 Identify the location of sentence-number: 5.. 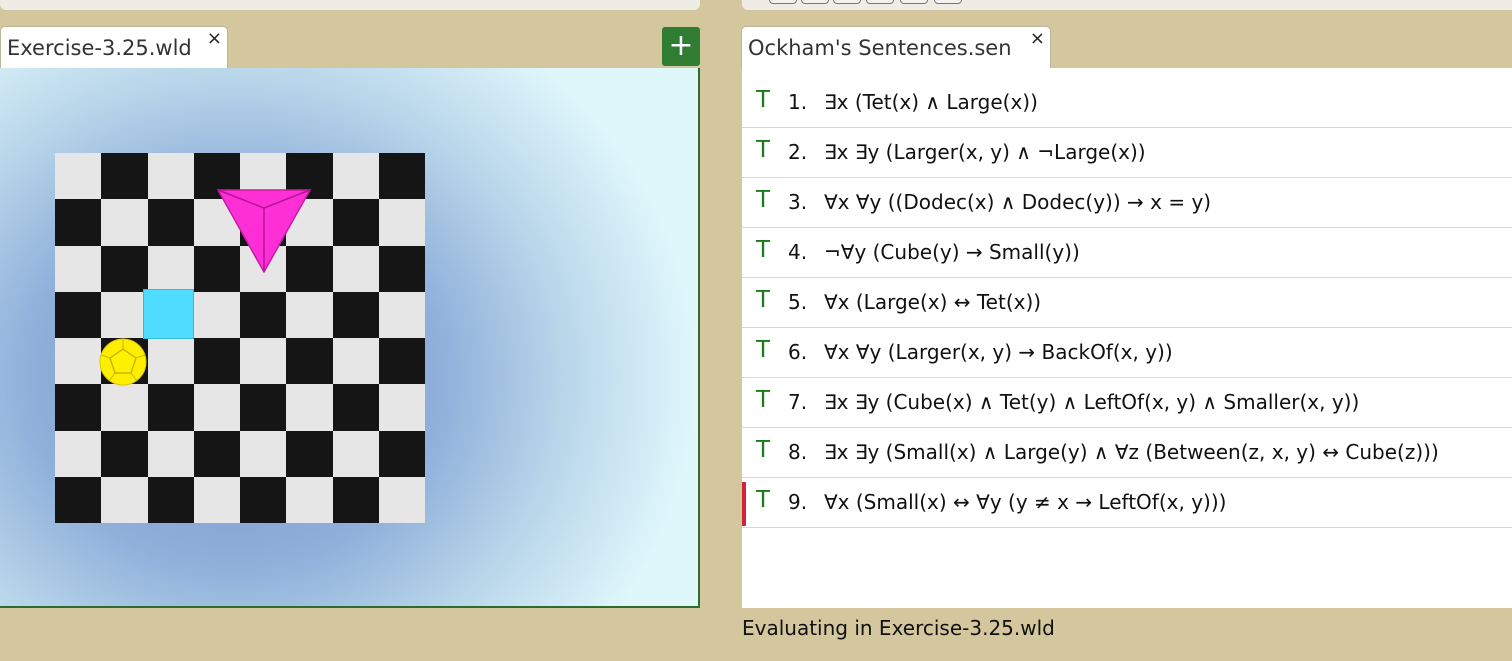
(798, 302).